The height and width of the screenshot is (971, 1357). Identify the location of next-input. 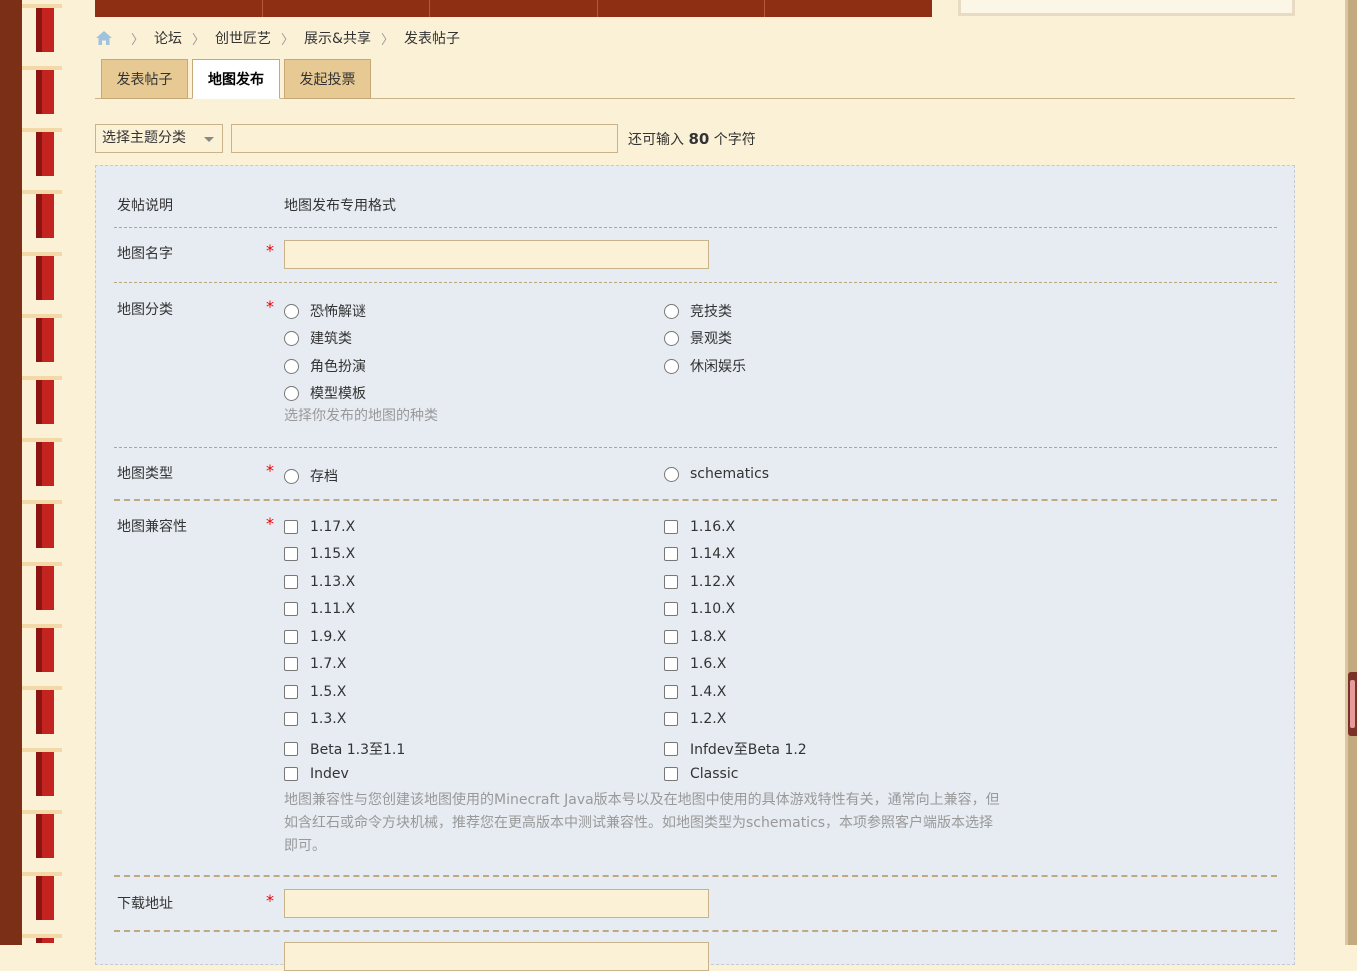
(496, 956).